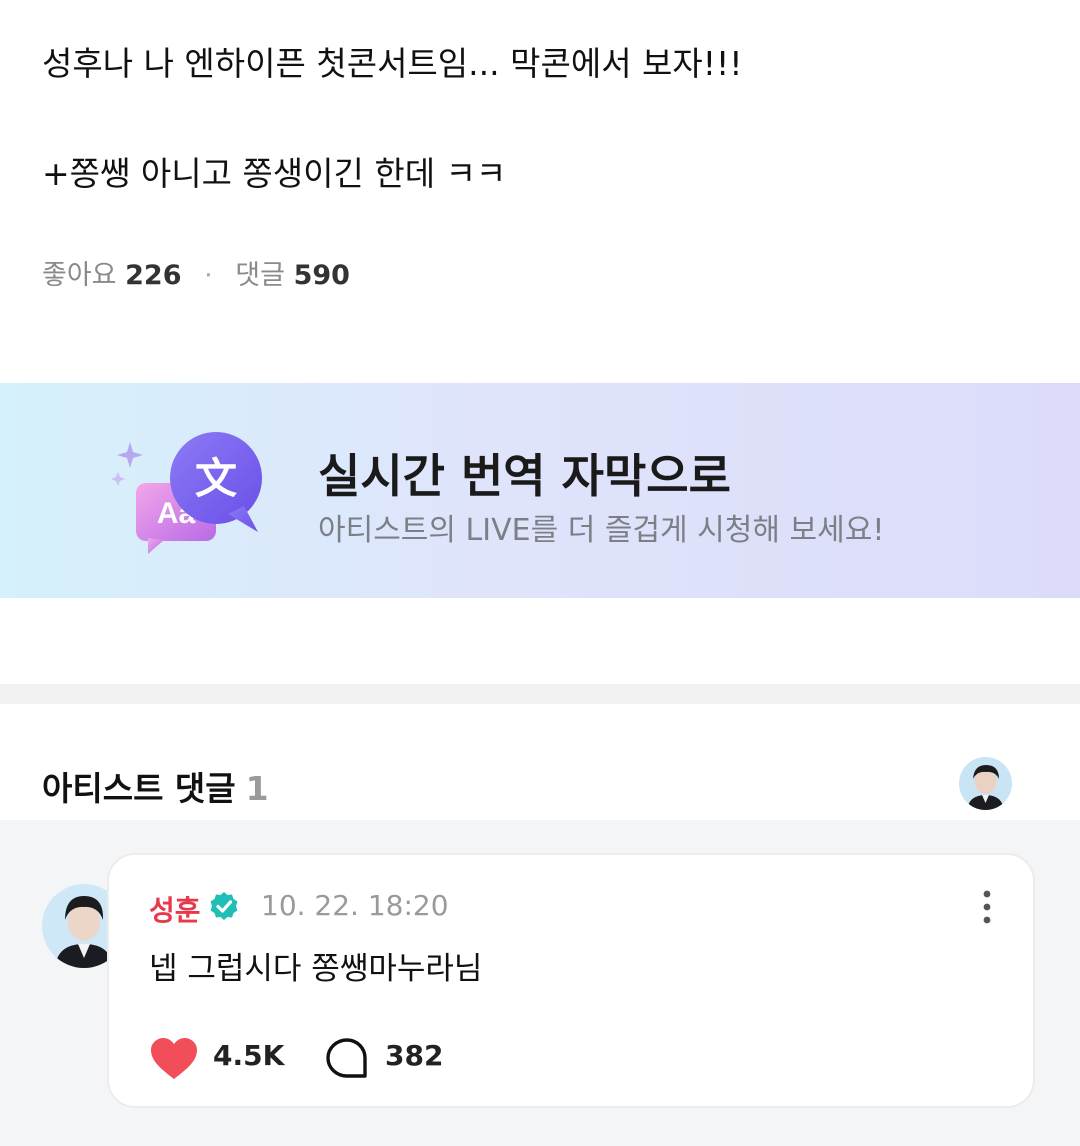  Describe the element at coordinates (540, 762) in the screenshot. I see `artist-comments-header: 아티스트 댓글 1` at that location.